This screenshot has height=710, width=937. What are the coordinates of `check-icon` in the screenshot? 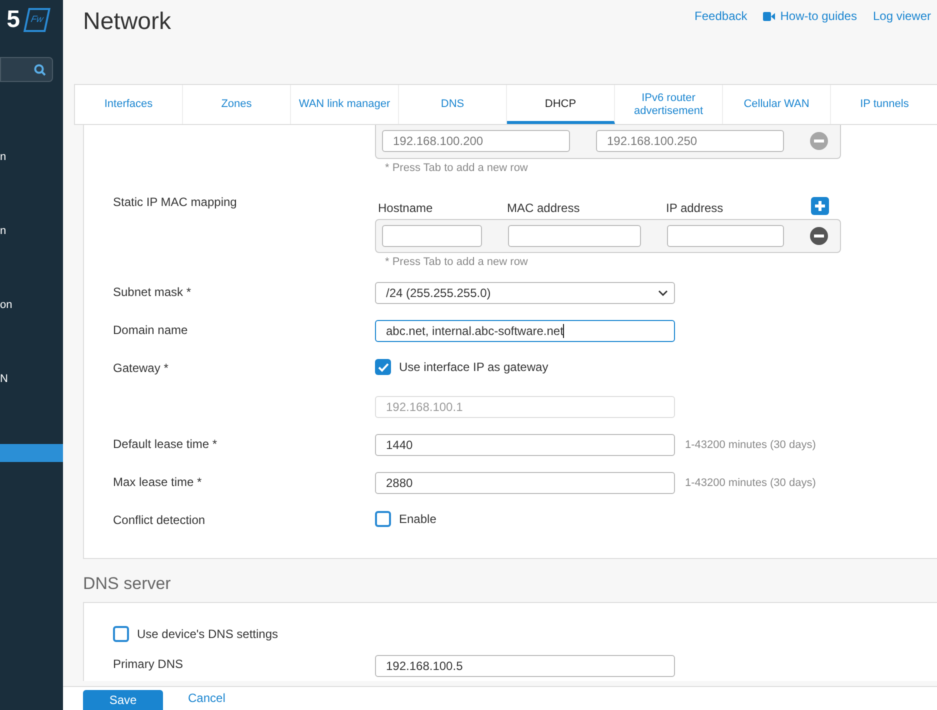 It's located at (383, 367).